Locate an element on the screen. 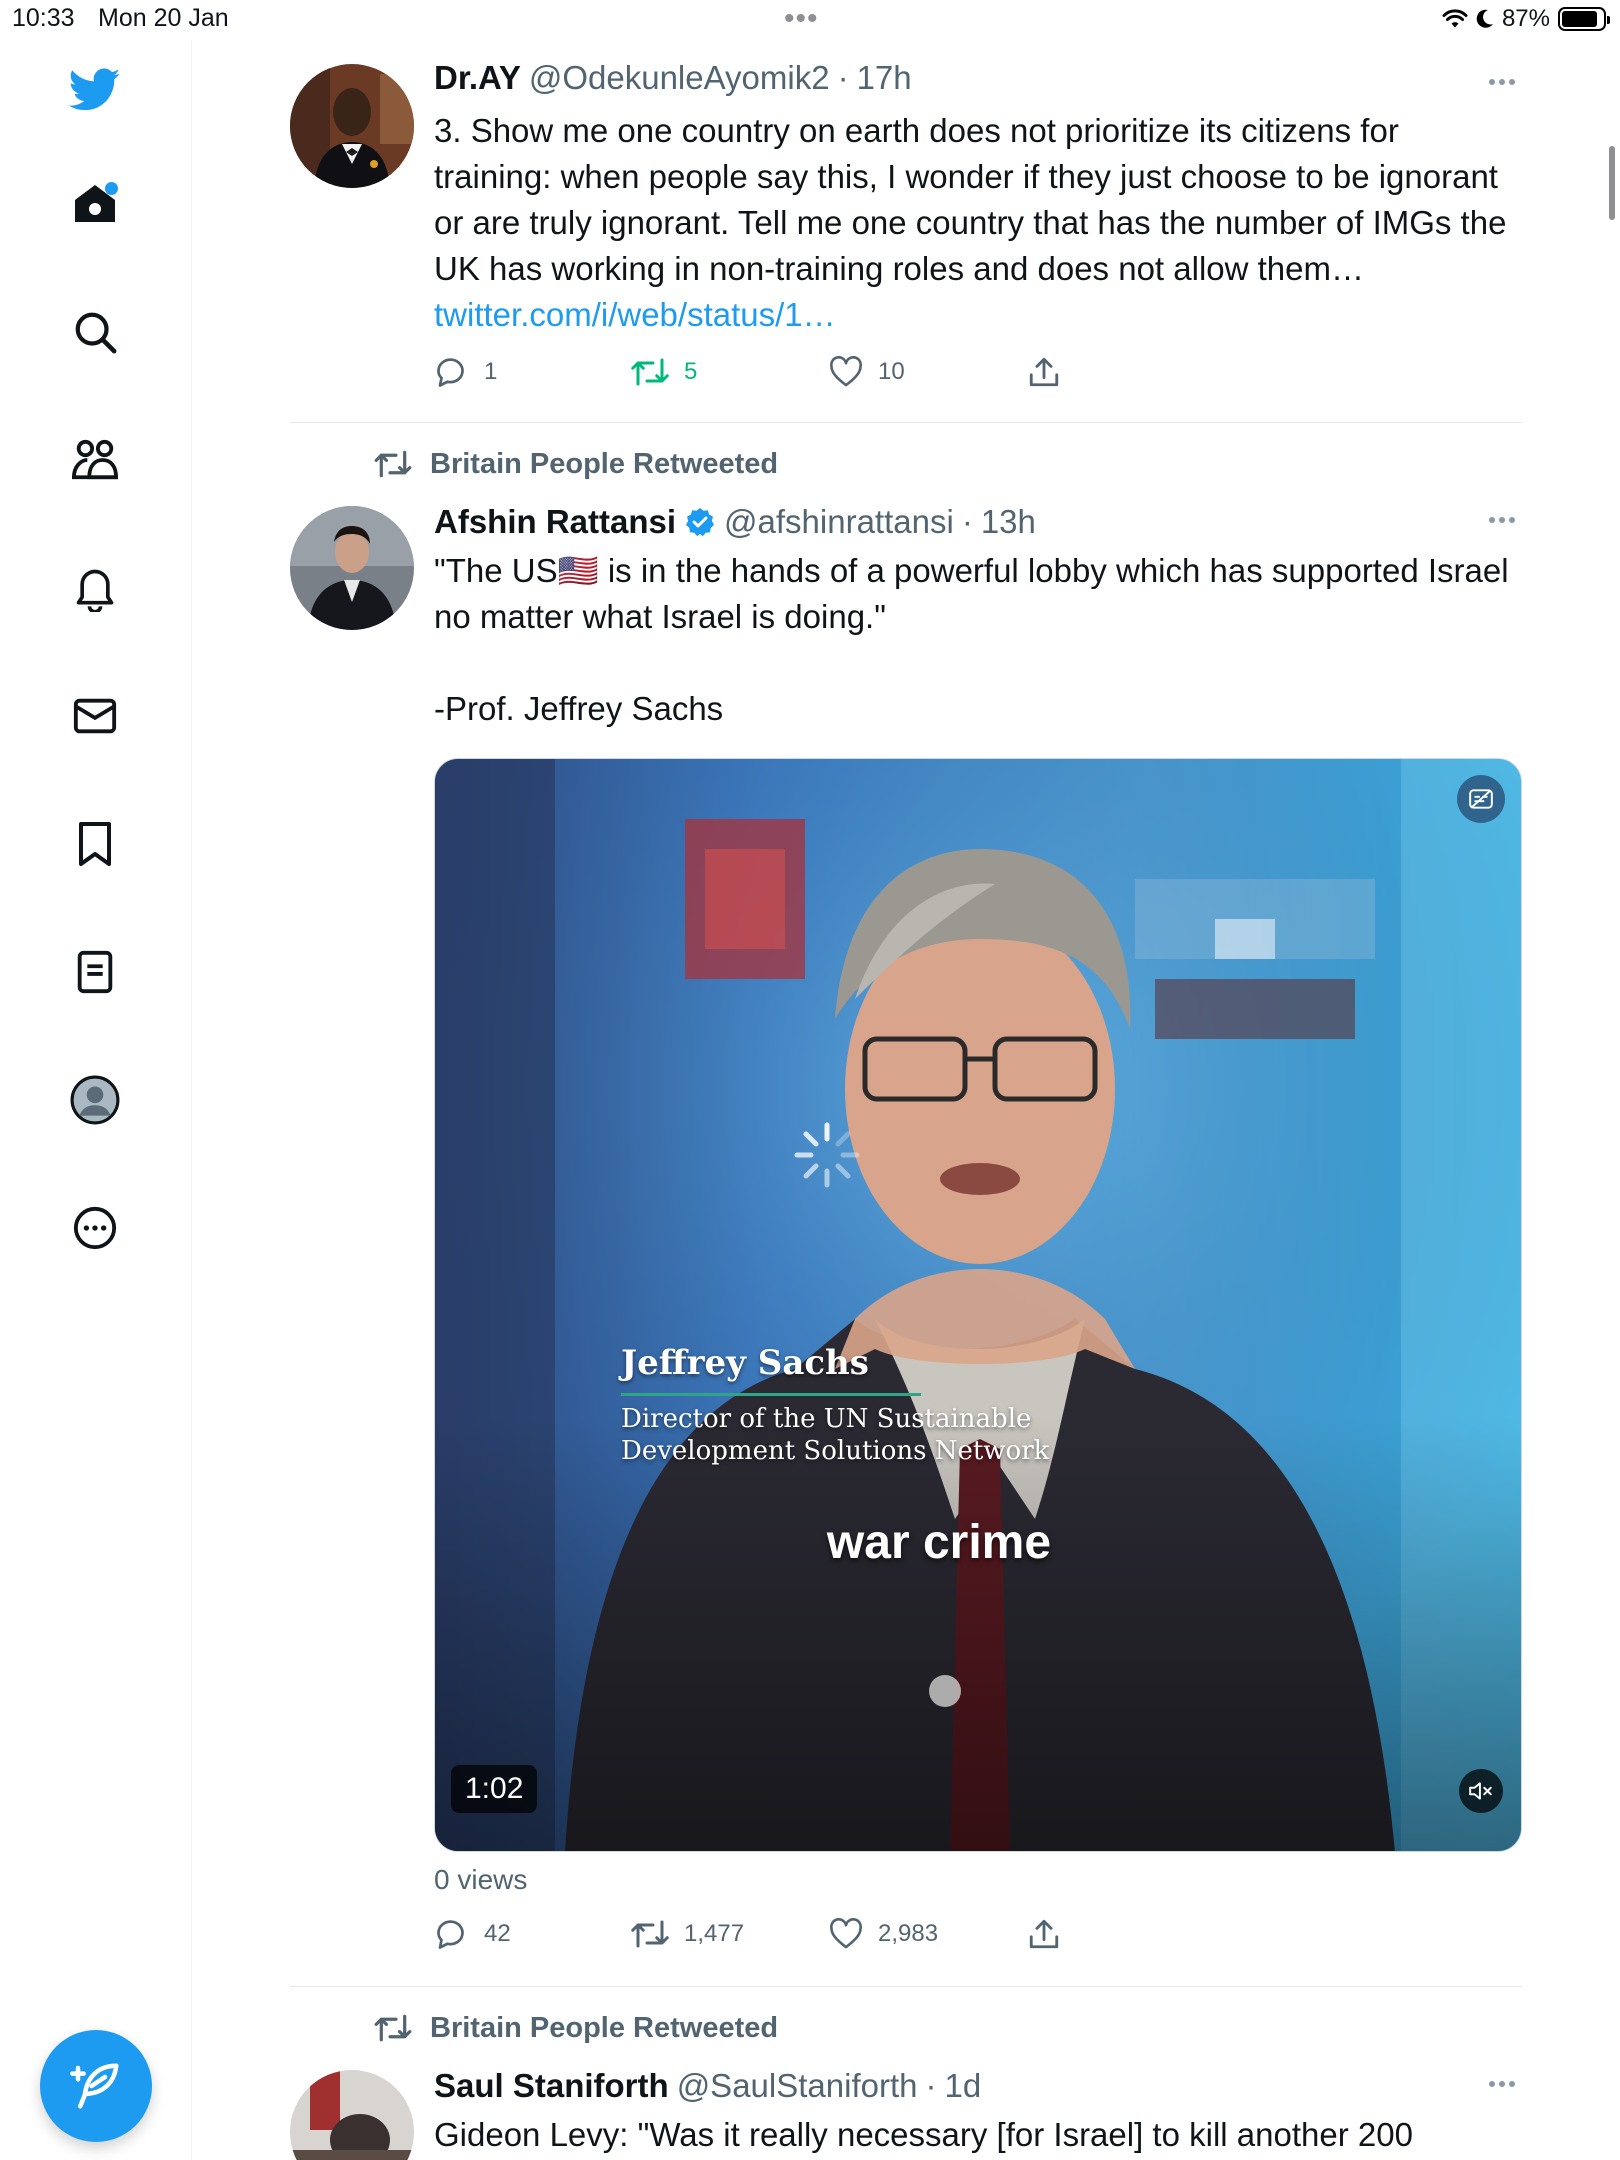 This screenshot has height=2160, width=1620. envelope-icon is located at coordinates (95, 716).